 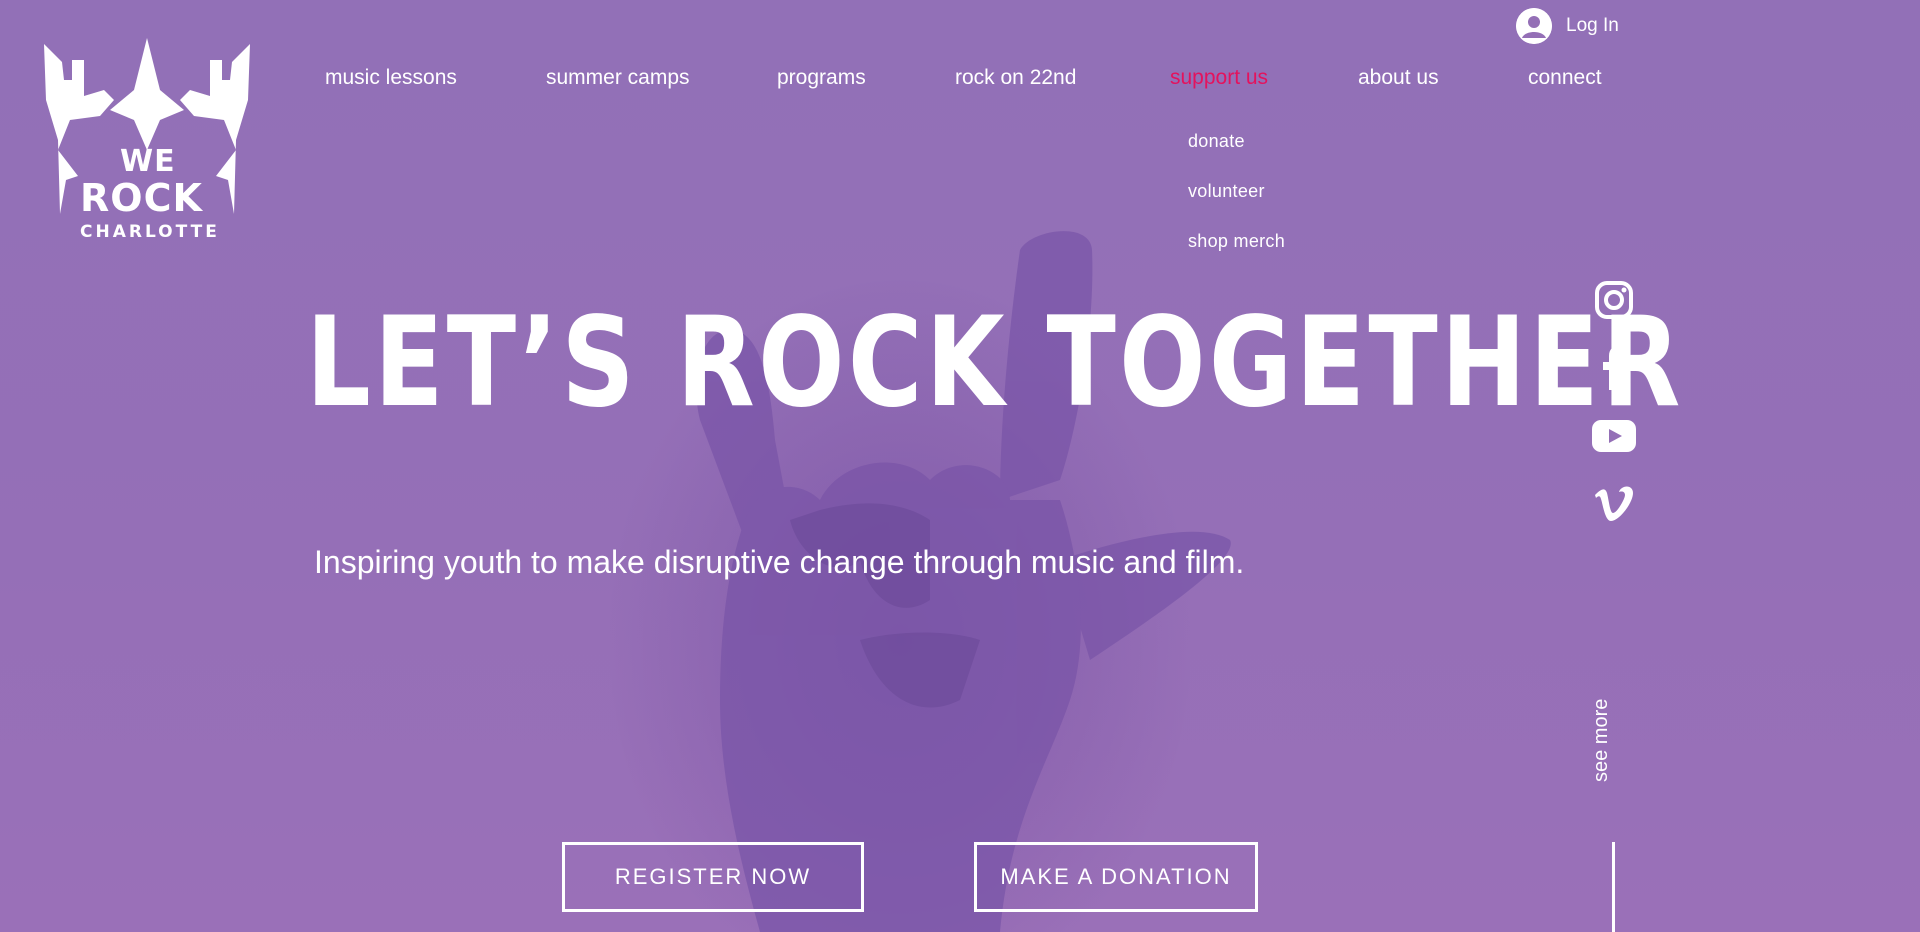 What do you see at coordinates (1398, 78) in the screenshot?
I see `nav-item-about-us: about us` at bounding box center [1398, 78].